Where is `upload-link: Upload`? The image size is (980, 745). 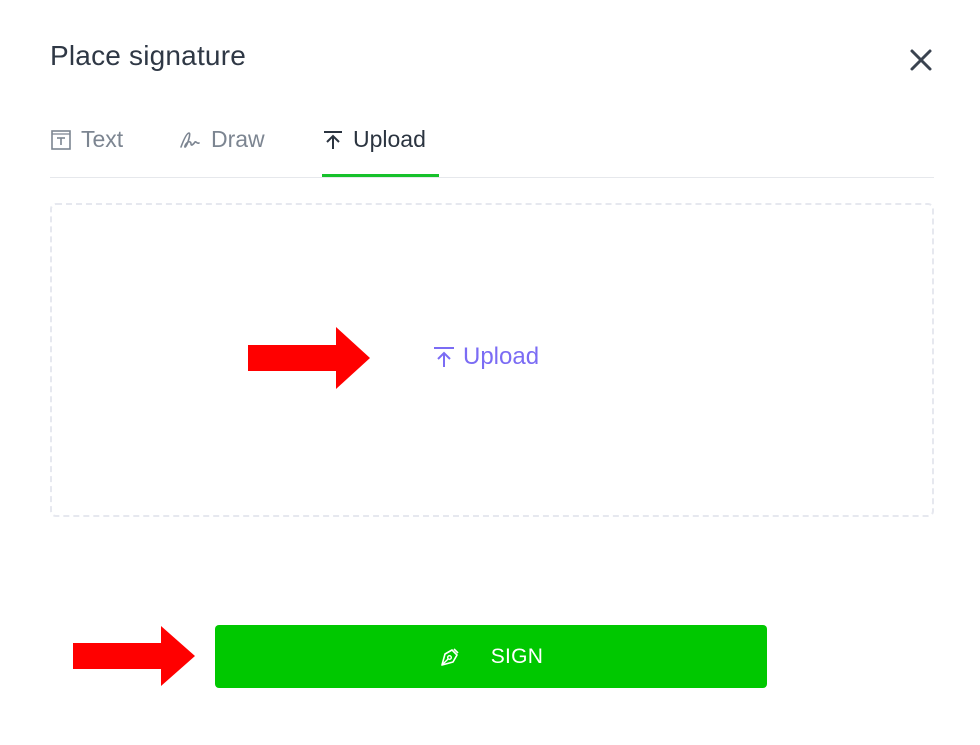
upload-link: Upload is located at coordinates (486, 357).